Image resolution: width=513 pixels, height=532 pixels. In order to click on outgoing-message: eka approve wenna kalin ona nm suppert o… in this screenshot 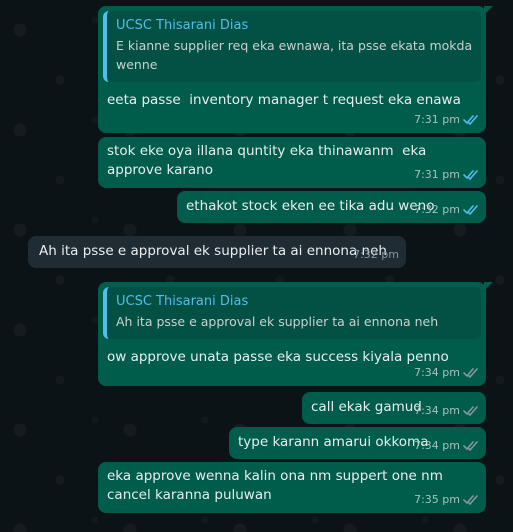, I will do `click(292, 487)`.